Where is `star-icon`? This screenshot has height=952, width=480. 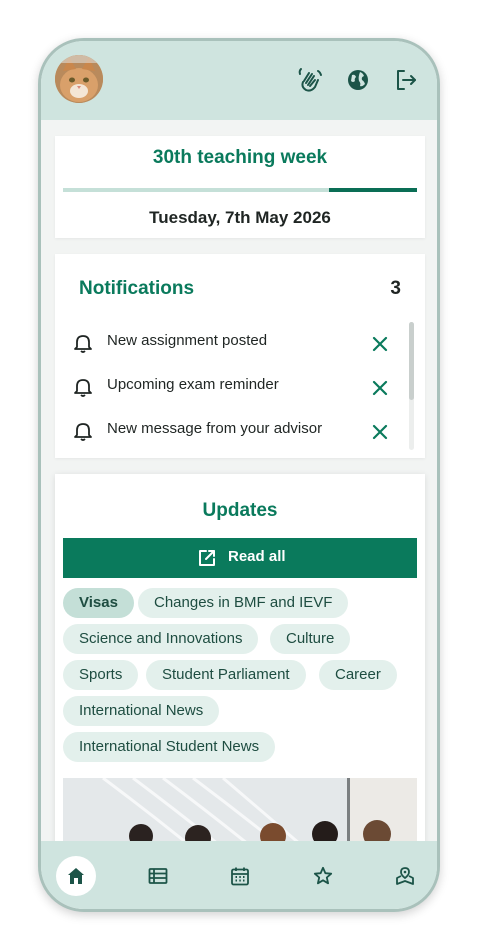 star-icon is located at coordinates (323, 875).